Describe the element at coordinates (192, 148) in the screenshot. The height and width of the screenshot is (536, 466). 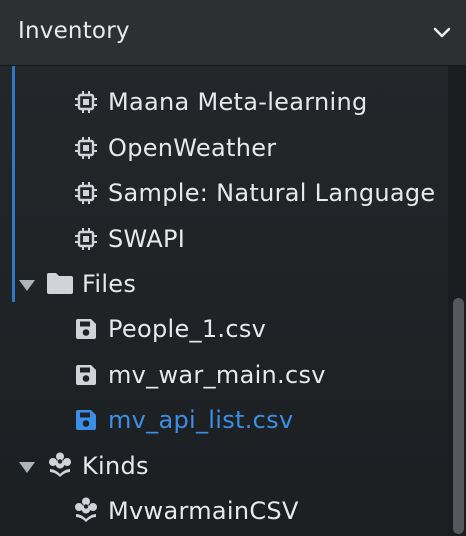
I see `tree-item-label: OpenWeather` at that location.